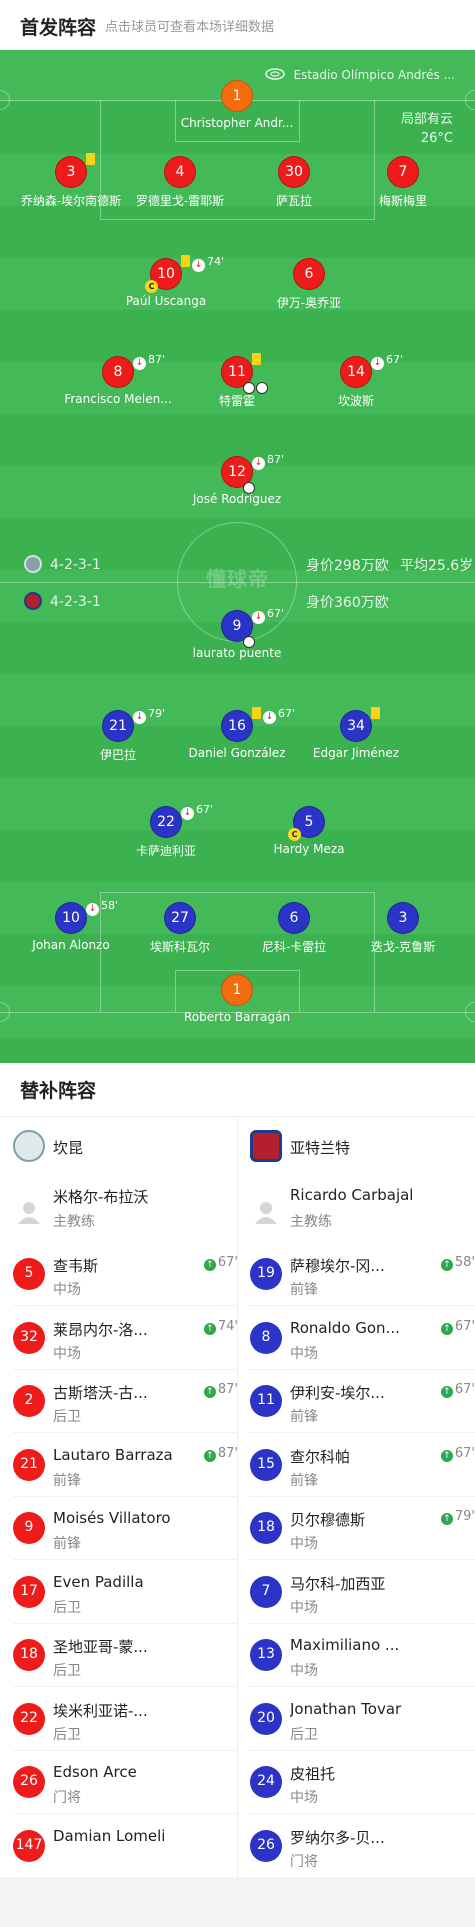  Describe the element at coordinates (166, 831) in the screenshot. I see `away-player: 22 ↓ 67' 卡萨迪利亚` at that location.